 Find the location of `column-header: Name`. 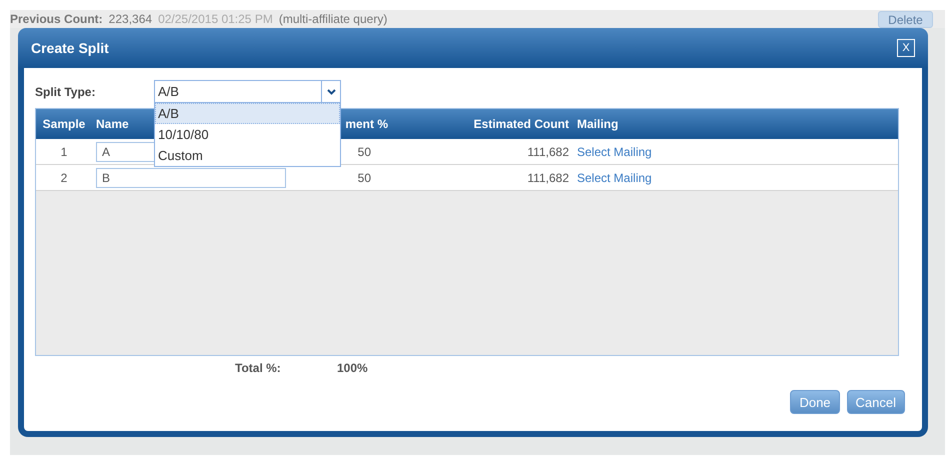

column-header: Name is located at coordinates (112, 124).